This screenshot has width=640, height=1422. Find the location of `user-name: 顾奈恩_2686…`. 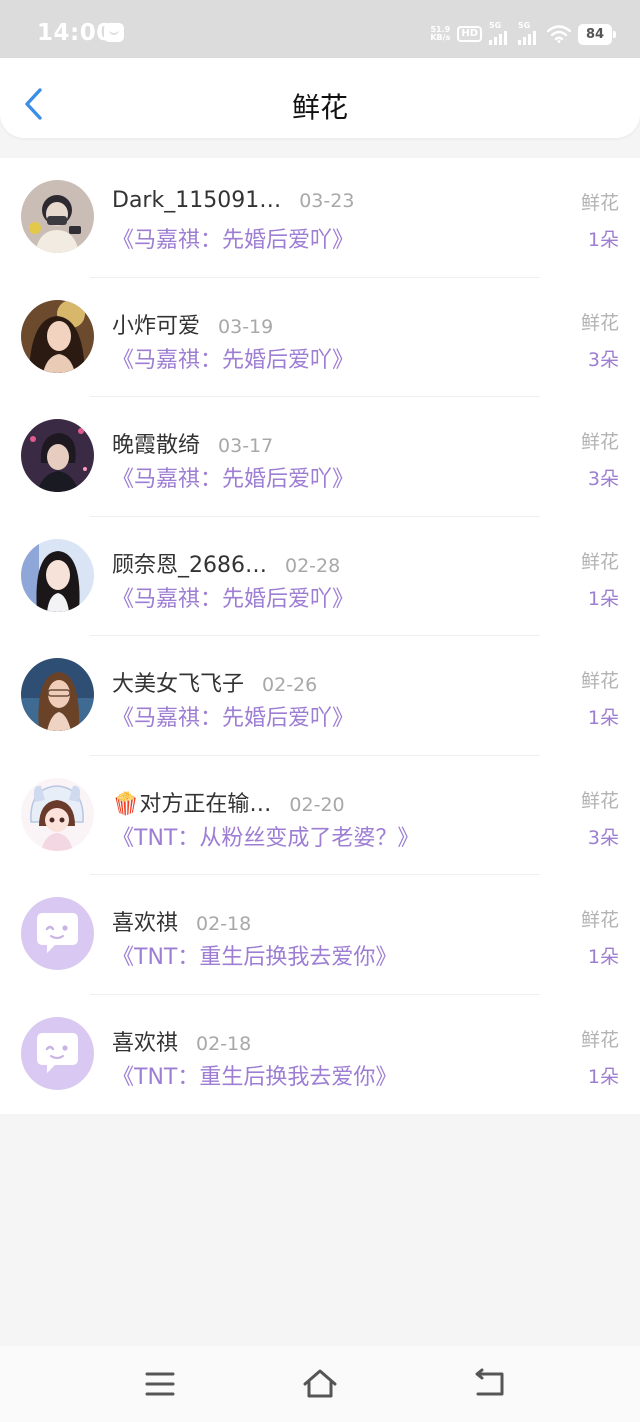

user-name: 顾奈恩_2686… is located at coordinates (189, 565).